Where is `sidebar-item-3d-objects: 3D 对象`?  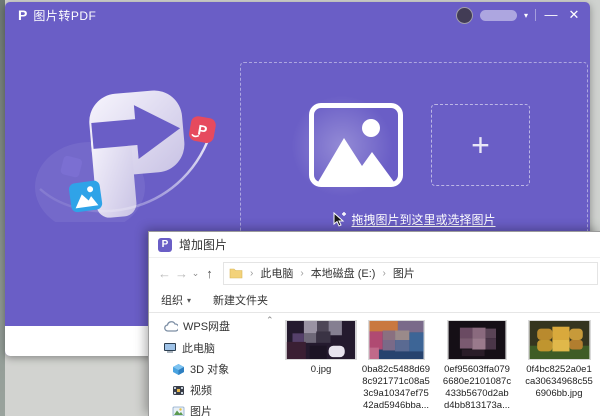
sidebar-item-3d-objects: 3D 对象 is located at coordinates (200, 369).